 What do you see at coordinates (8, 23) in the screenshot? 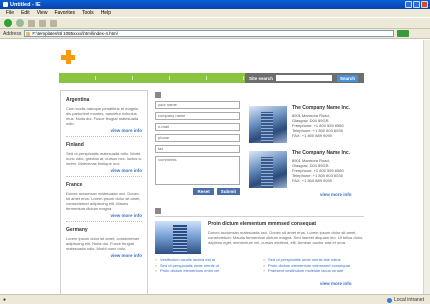
I see `back-button` at bounding box center [8, 23].